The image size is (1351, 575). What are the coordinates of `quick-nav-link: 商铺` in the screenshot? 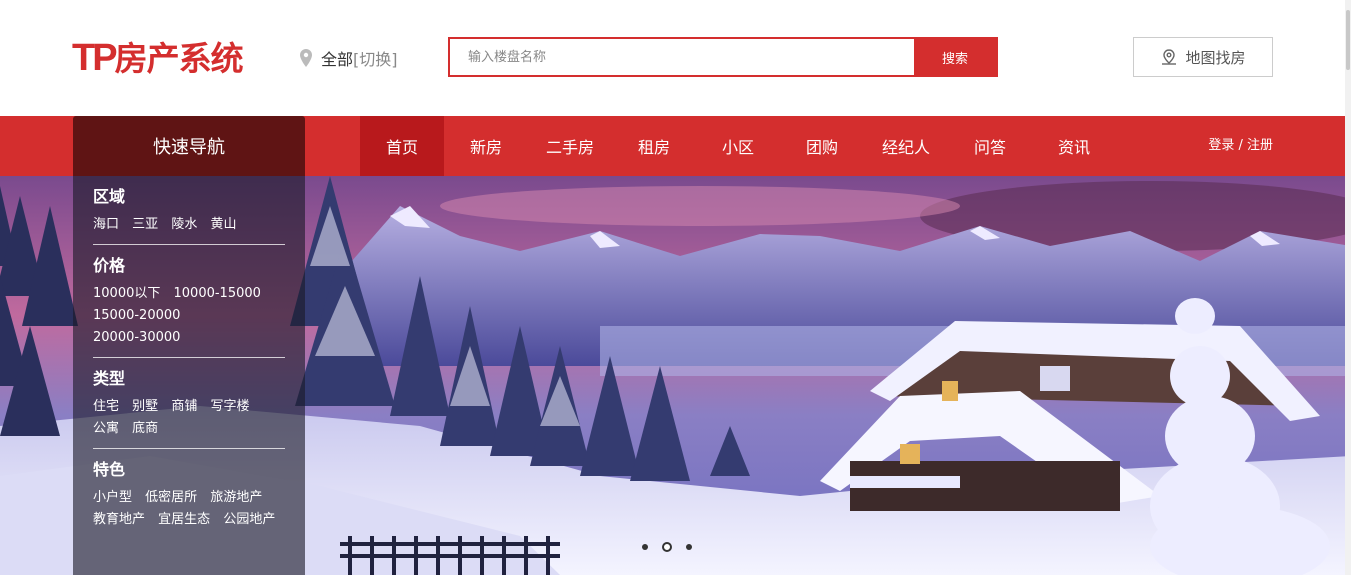 It's located at (184, 406).